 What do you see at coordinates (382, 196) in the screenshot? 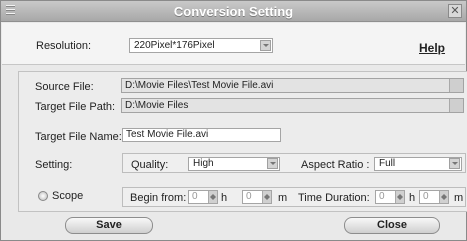
I see `duration-hours-value: 0` at bounding box center [382, 196].